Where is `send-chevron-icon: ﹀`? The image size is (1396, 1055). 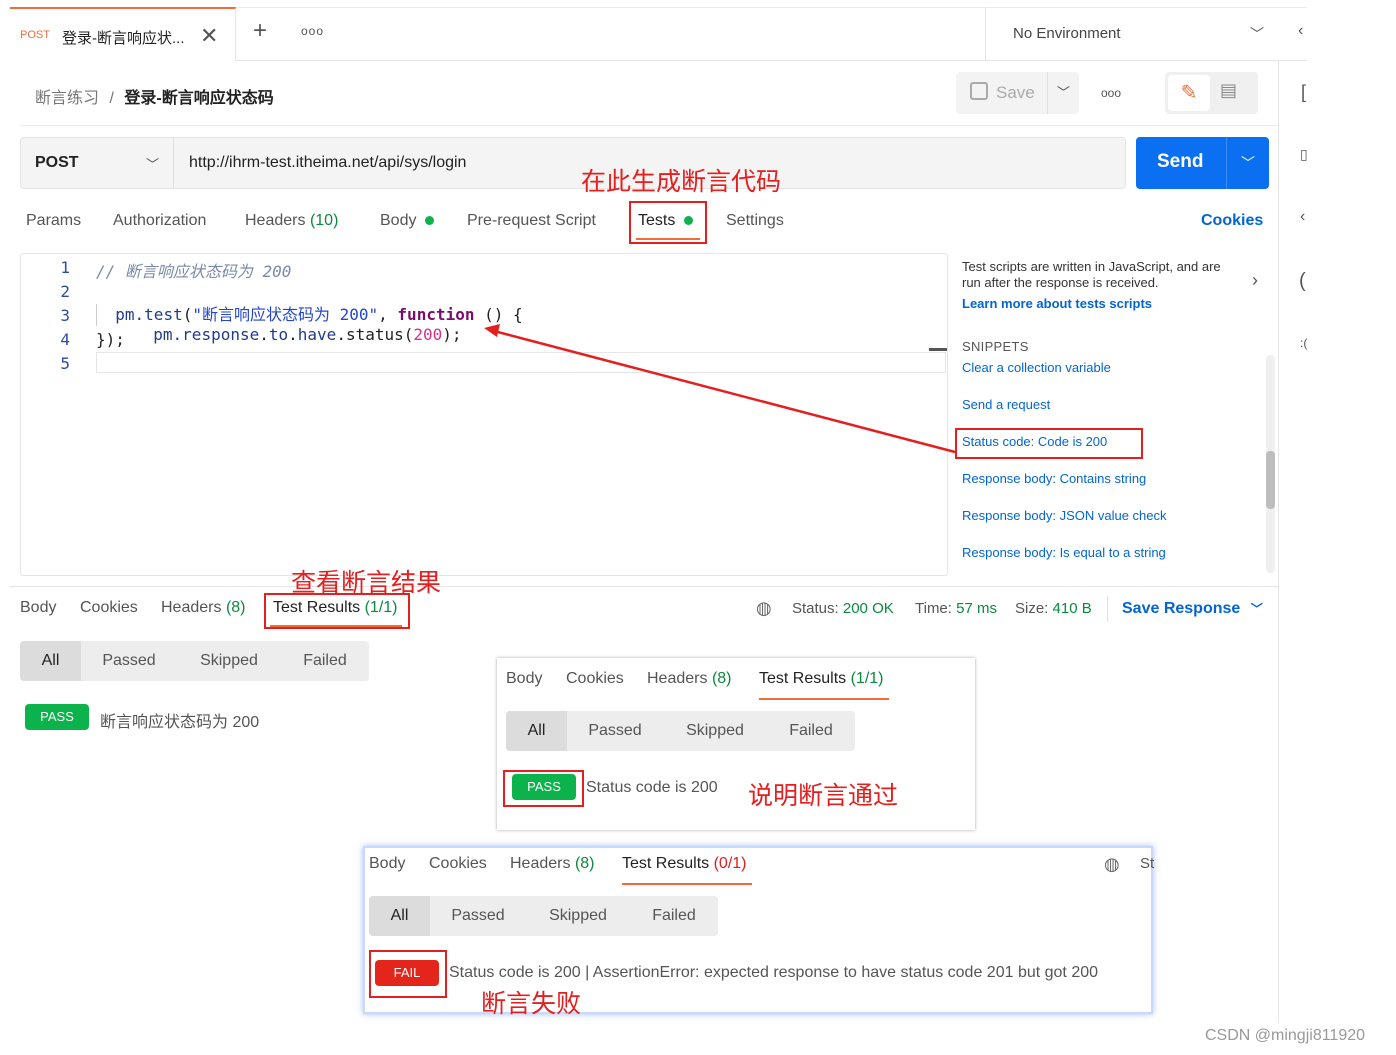
send-chevron-icon: ﹀ is located at coordinates (1247, 163).